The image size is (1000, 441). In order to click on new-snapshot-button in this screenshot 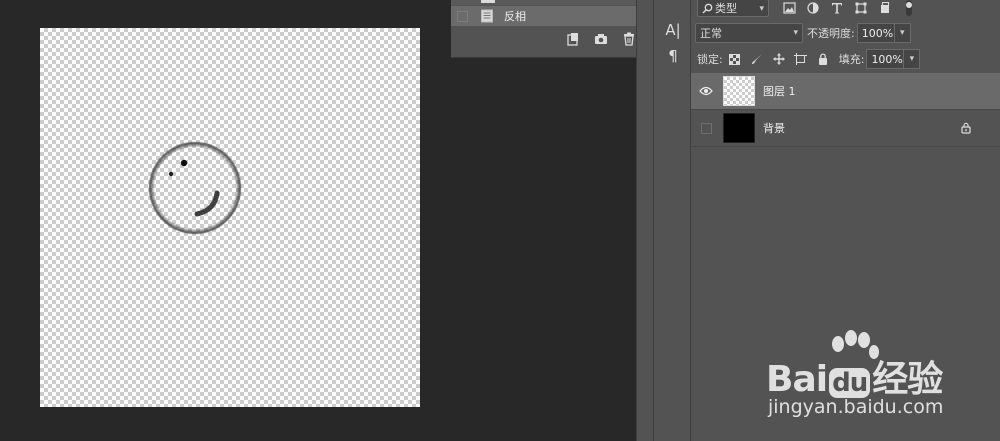, I will do `click(601, 39)`.